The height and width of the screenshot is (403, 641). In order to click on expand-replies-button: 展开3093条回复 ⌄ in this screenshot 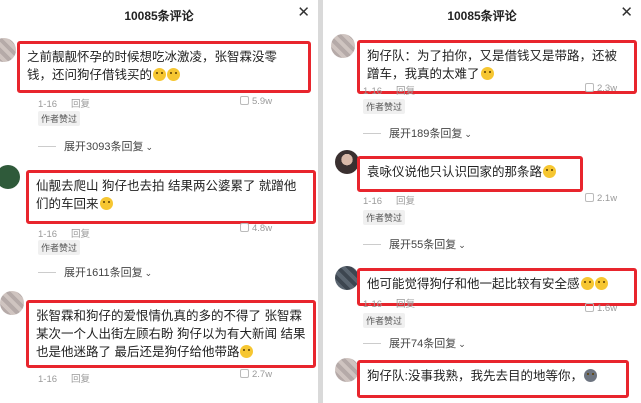, I will do `click(95, 146)`.